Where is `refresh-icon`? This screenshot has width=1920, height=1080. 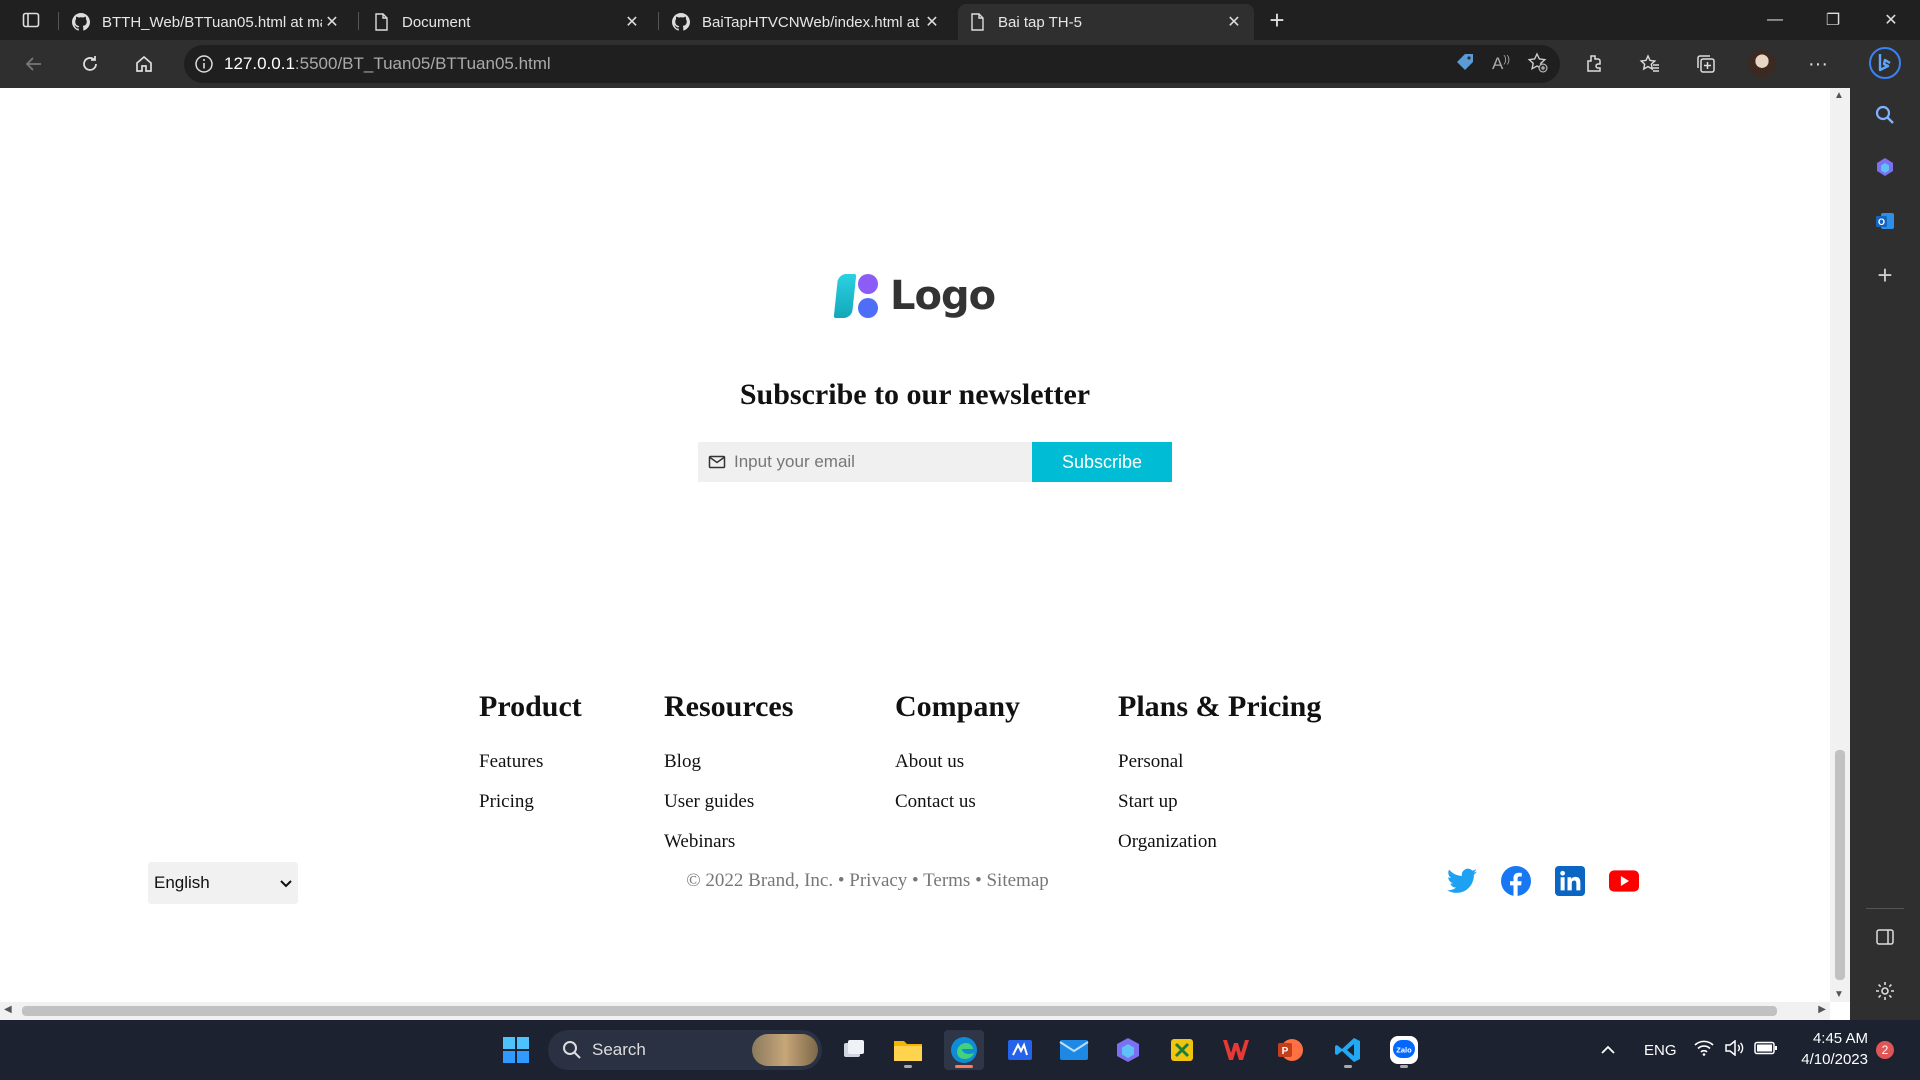 refresh-icon is located at coordinates (90, 63).